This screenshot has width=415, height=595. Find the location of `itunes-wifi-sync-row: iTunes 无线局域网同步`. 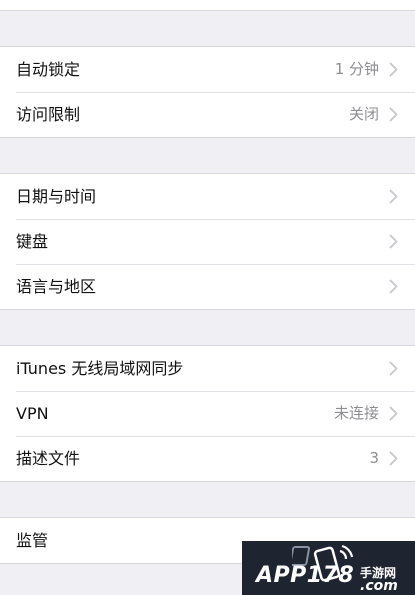

itunes-wifi-sync-row: iTunes 无线局域网同步 is located at coordinates (207, 368).